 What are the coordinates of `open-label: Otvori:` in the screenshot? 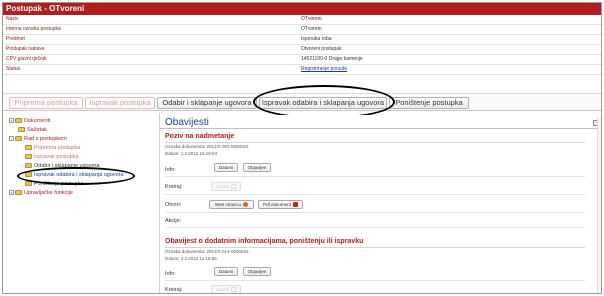 It's located at (173, 205).